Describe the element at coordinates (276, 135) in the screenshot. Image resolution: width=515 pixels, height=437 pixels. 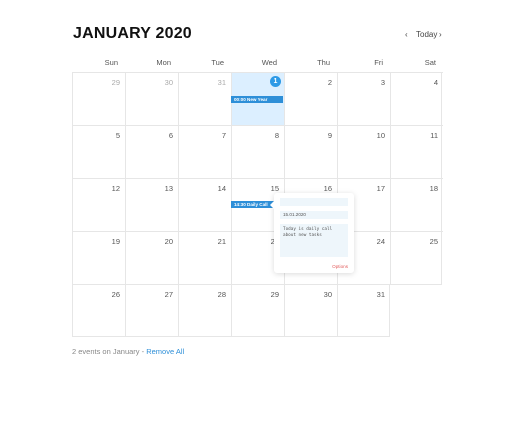
I see `day-number: 8` at that location.